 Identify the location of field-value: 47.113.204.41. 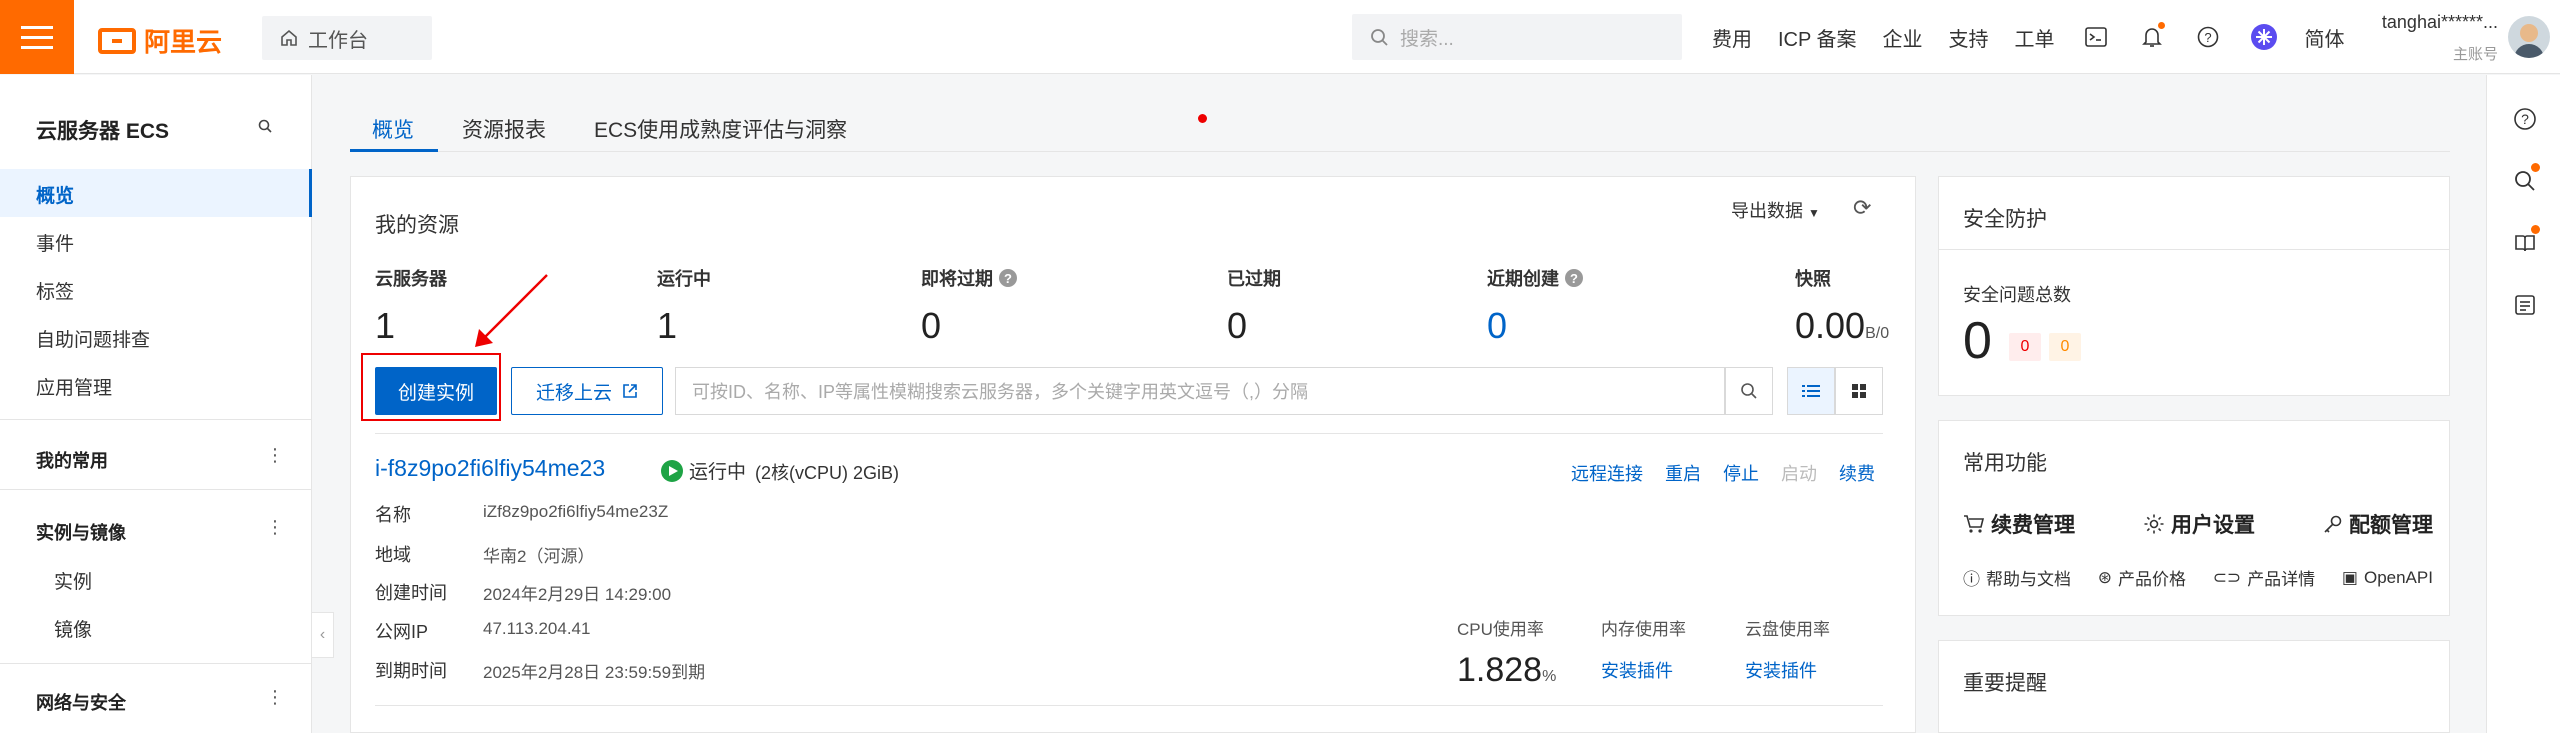
(537, 628).